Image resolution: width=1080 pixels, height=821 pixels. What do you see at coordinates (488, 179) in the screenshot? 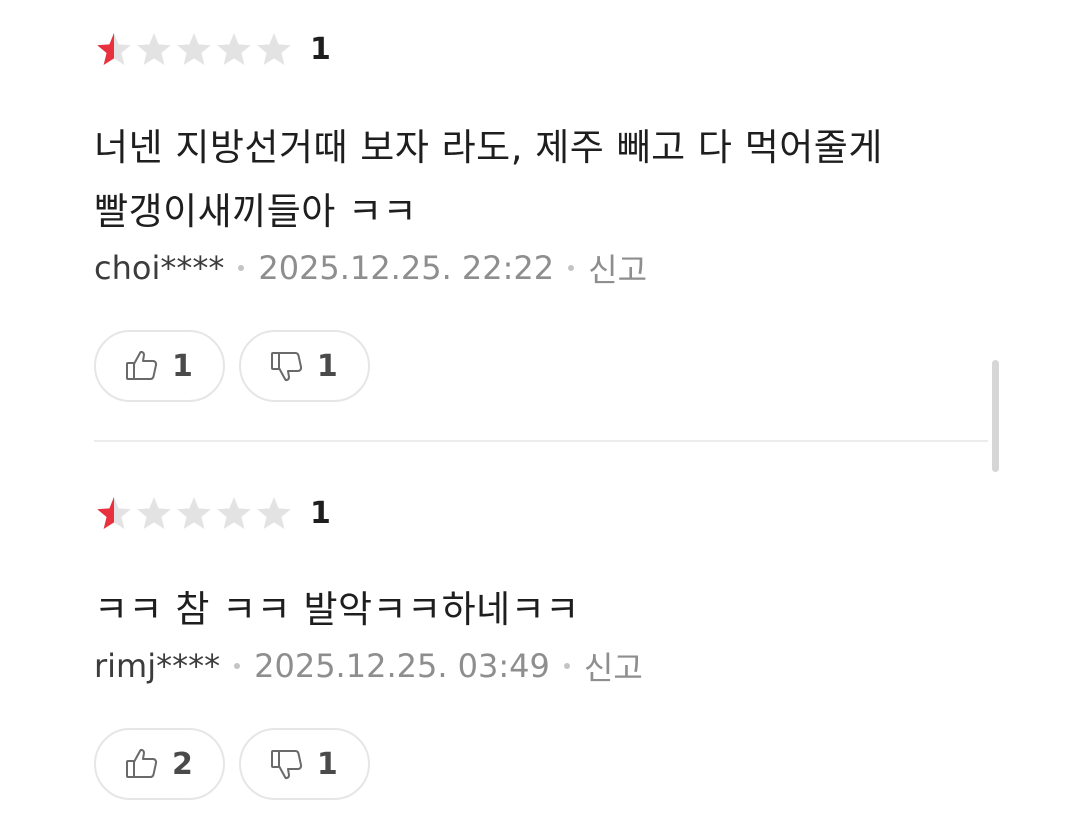
I see `review-text: 너넨 지방선거때 보자 라도, 제주 빼고 다 먹어줄게 빨갱이새끼들아 ㅋㅋ` at bounding box center [488, 179].